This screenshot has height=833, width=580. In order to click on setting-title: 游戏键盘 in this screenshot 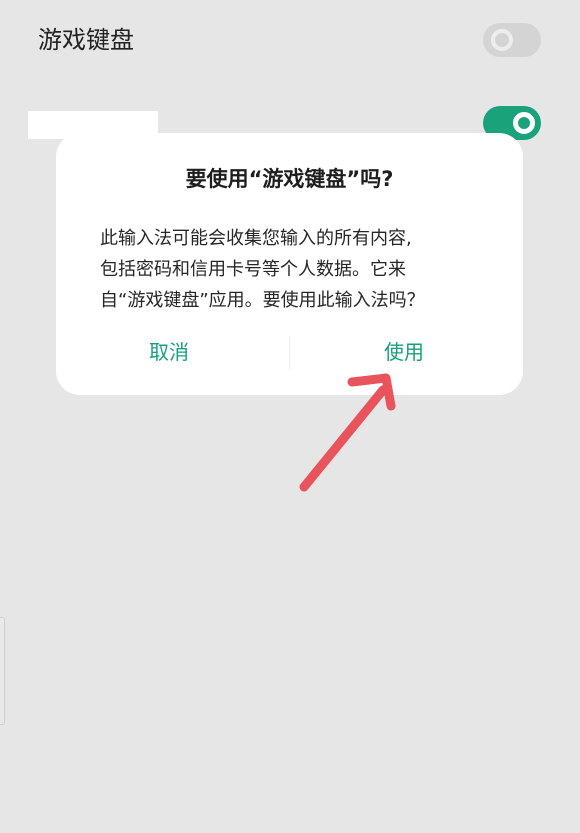, I will do `click(86, 40)`.